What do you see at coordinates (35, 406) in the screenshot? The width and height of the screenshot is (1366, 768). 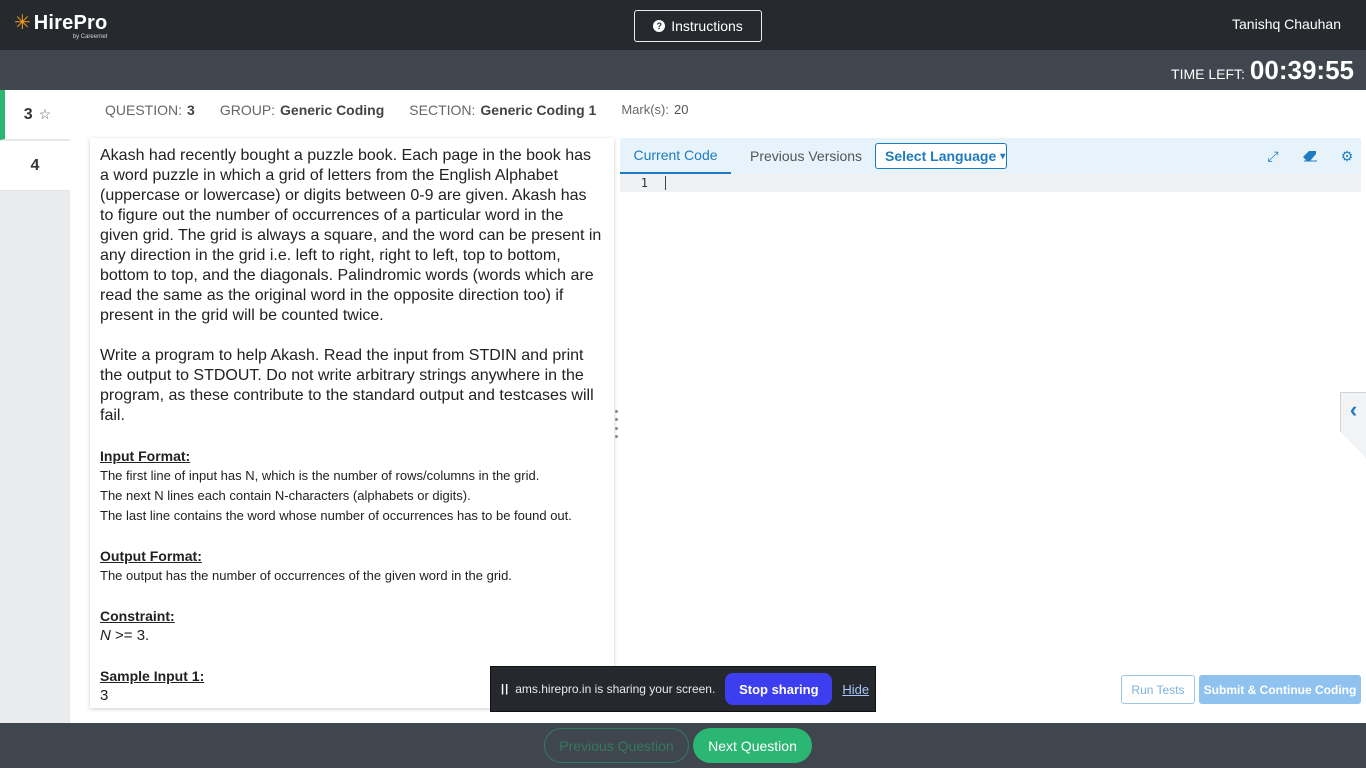 I see `question-navigator: 3 ☆ 4` at bounding box center [35, 406].